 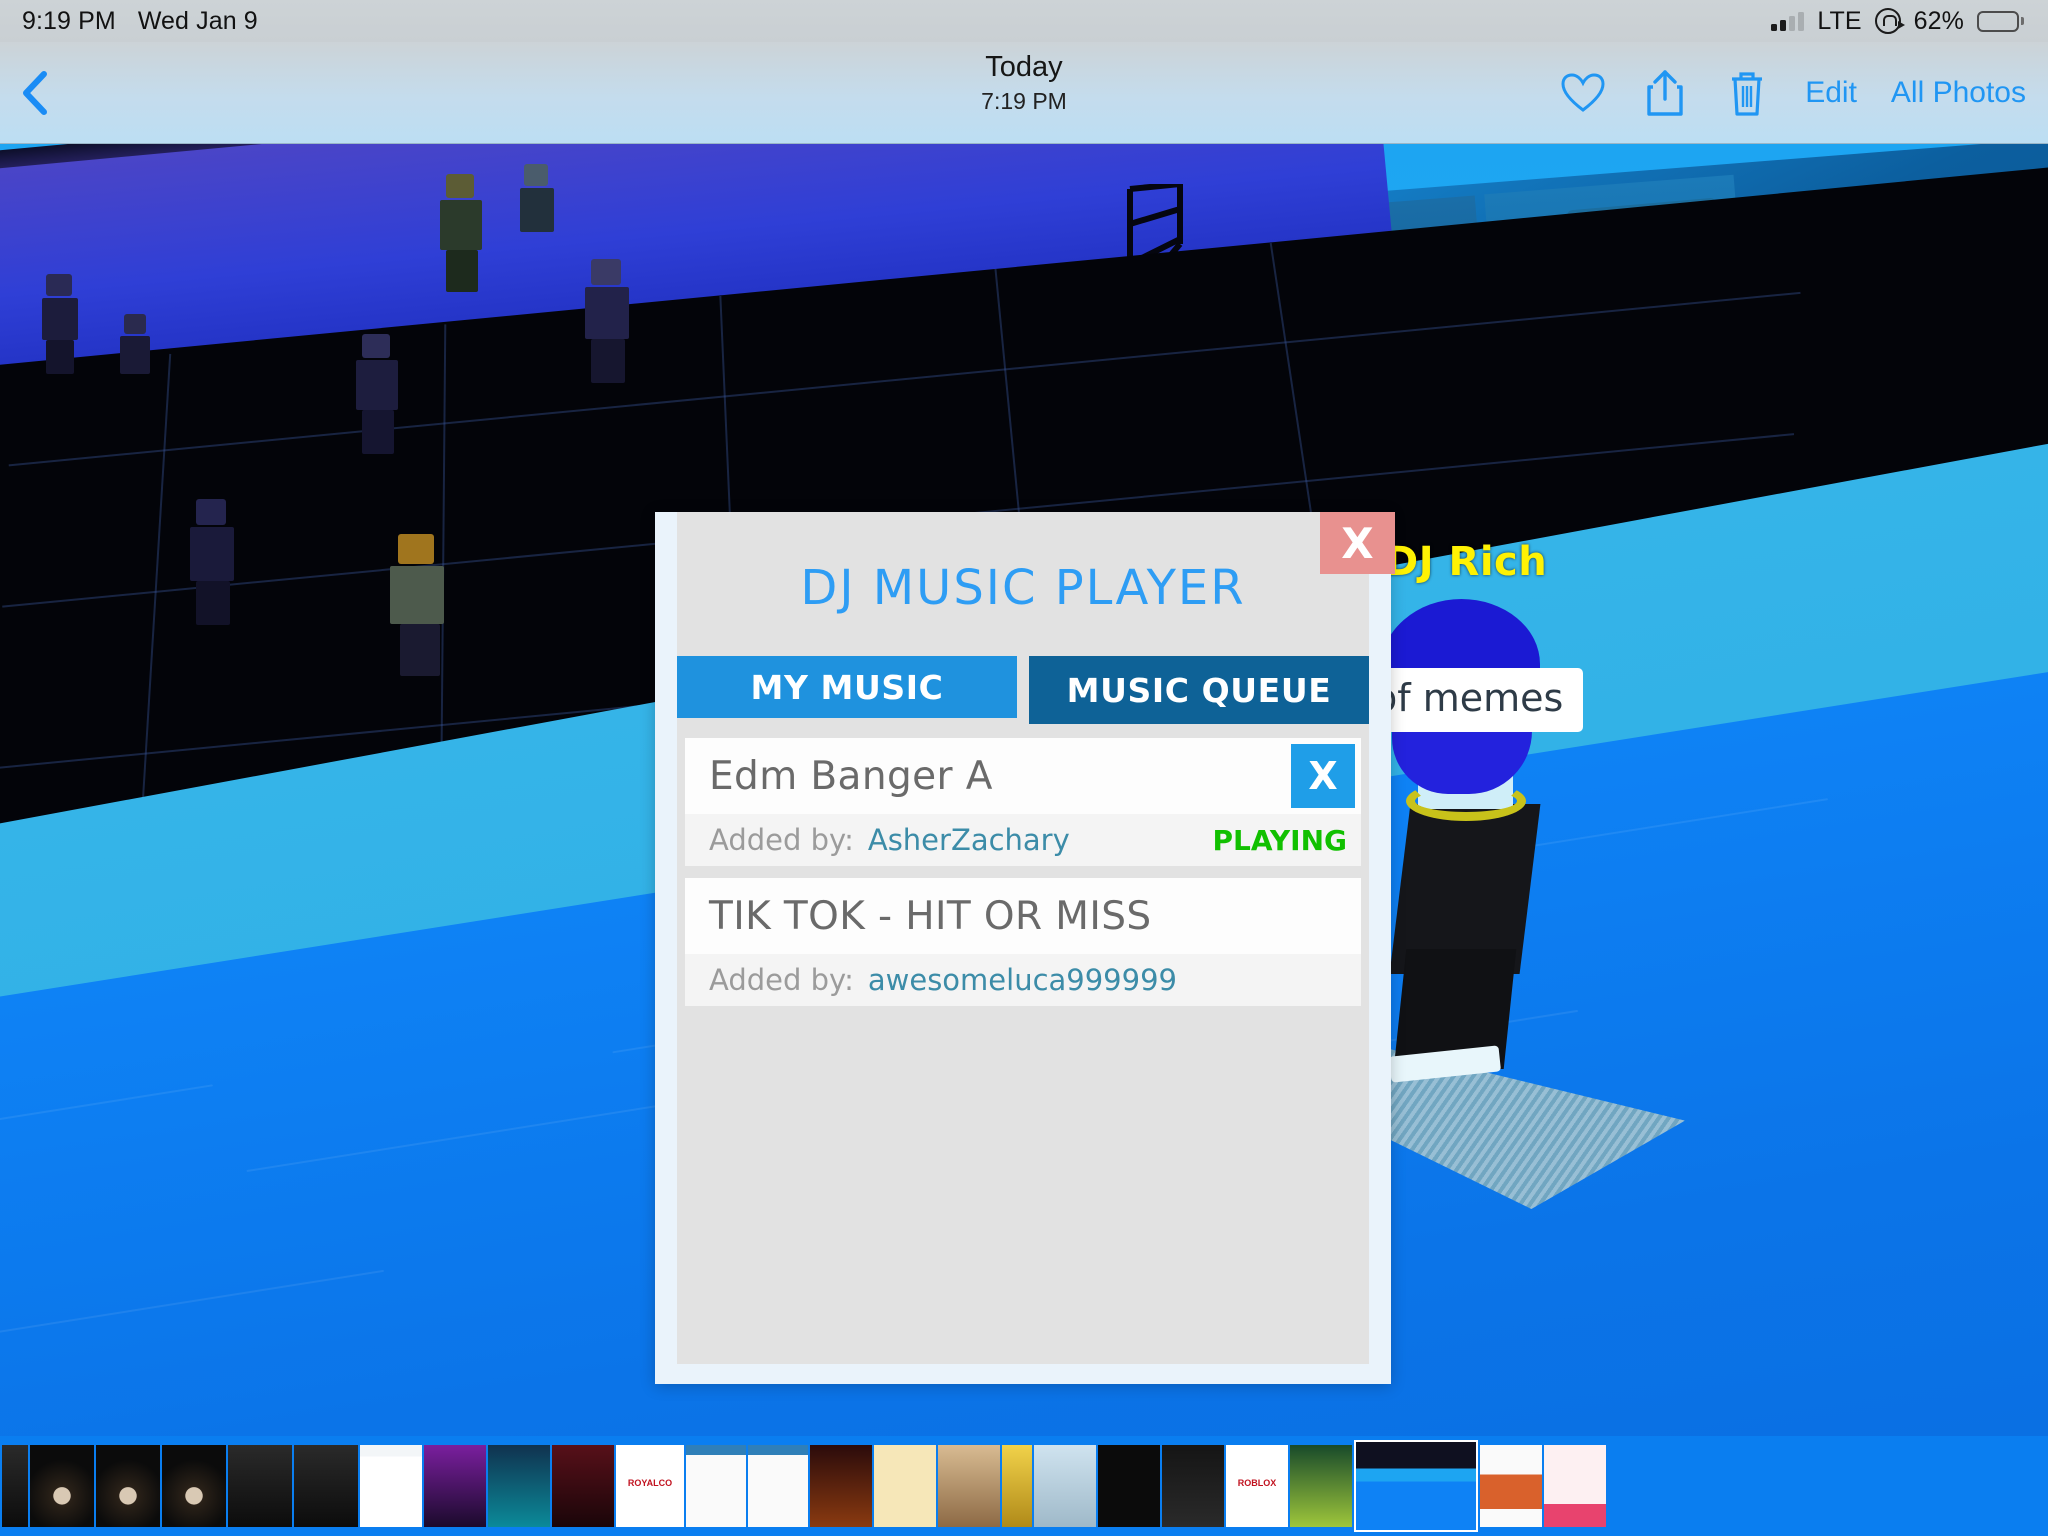 What do you see at coordinates (968, 840) in the screenshot?
I see `added-by-username: AsherZachary` at bounding box center [968, 840].